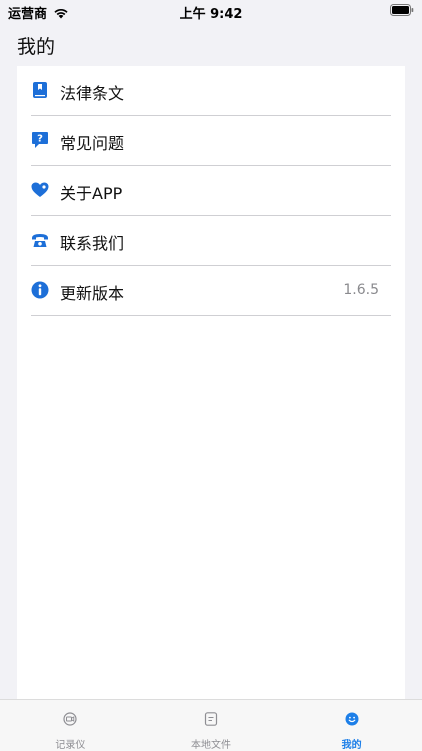 The image size is (422, 751). Describe the element at coordinates (361, 290) in the screenshot. I see `version-number: 1.6.5` at that location.